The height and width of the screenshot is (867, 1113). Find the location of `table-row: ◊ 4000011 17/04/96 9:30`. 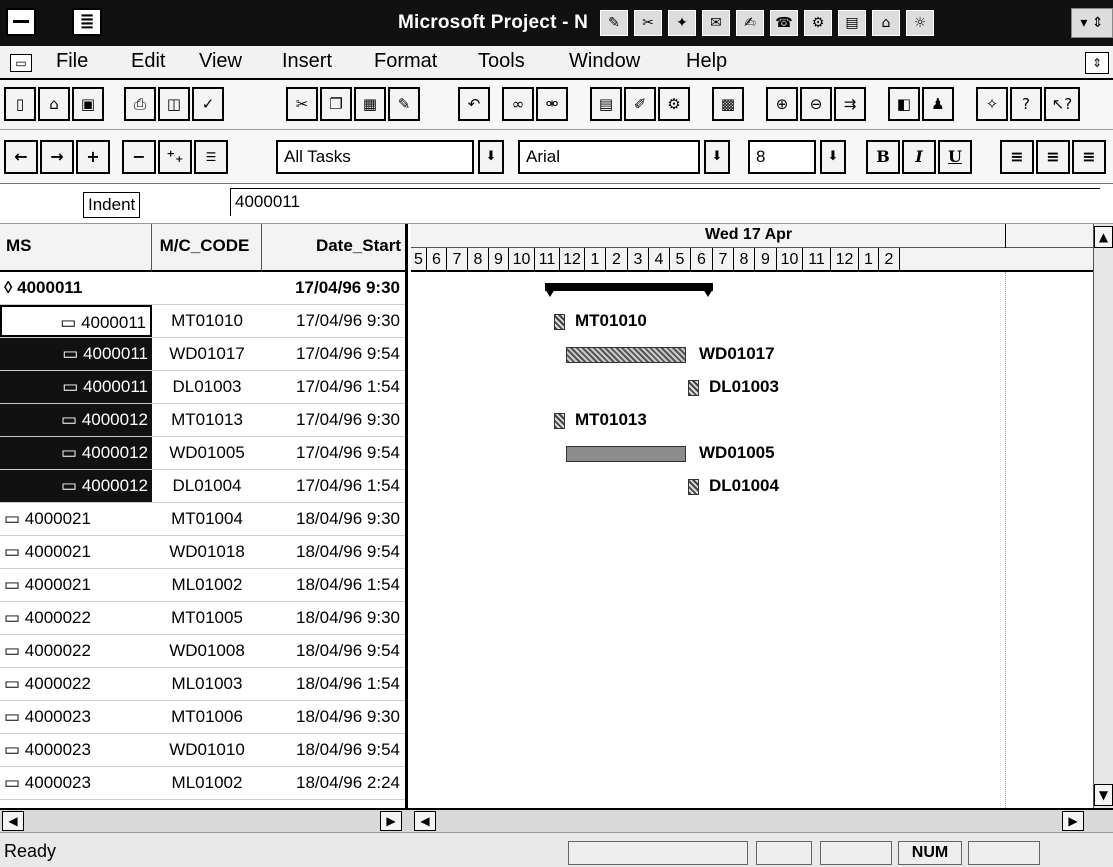

table-row: ◊ 4000011 17/04/96 9:30 is located at coordinates (202, 288).